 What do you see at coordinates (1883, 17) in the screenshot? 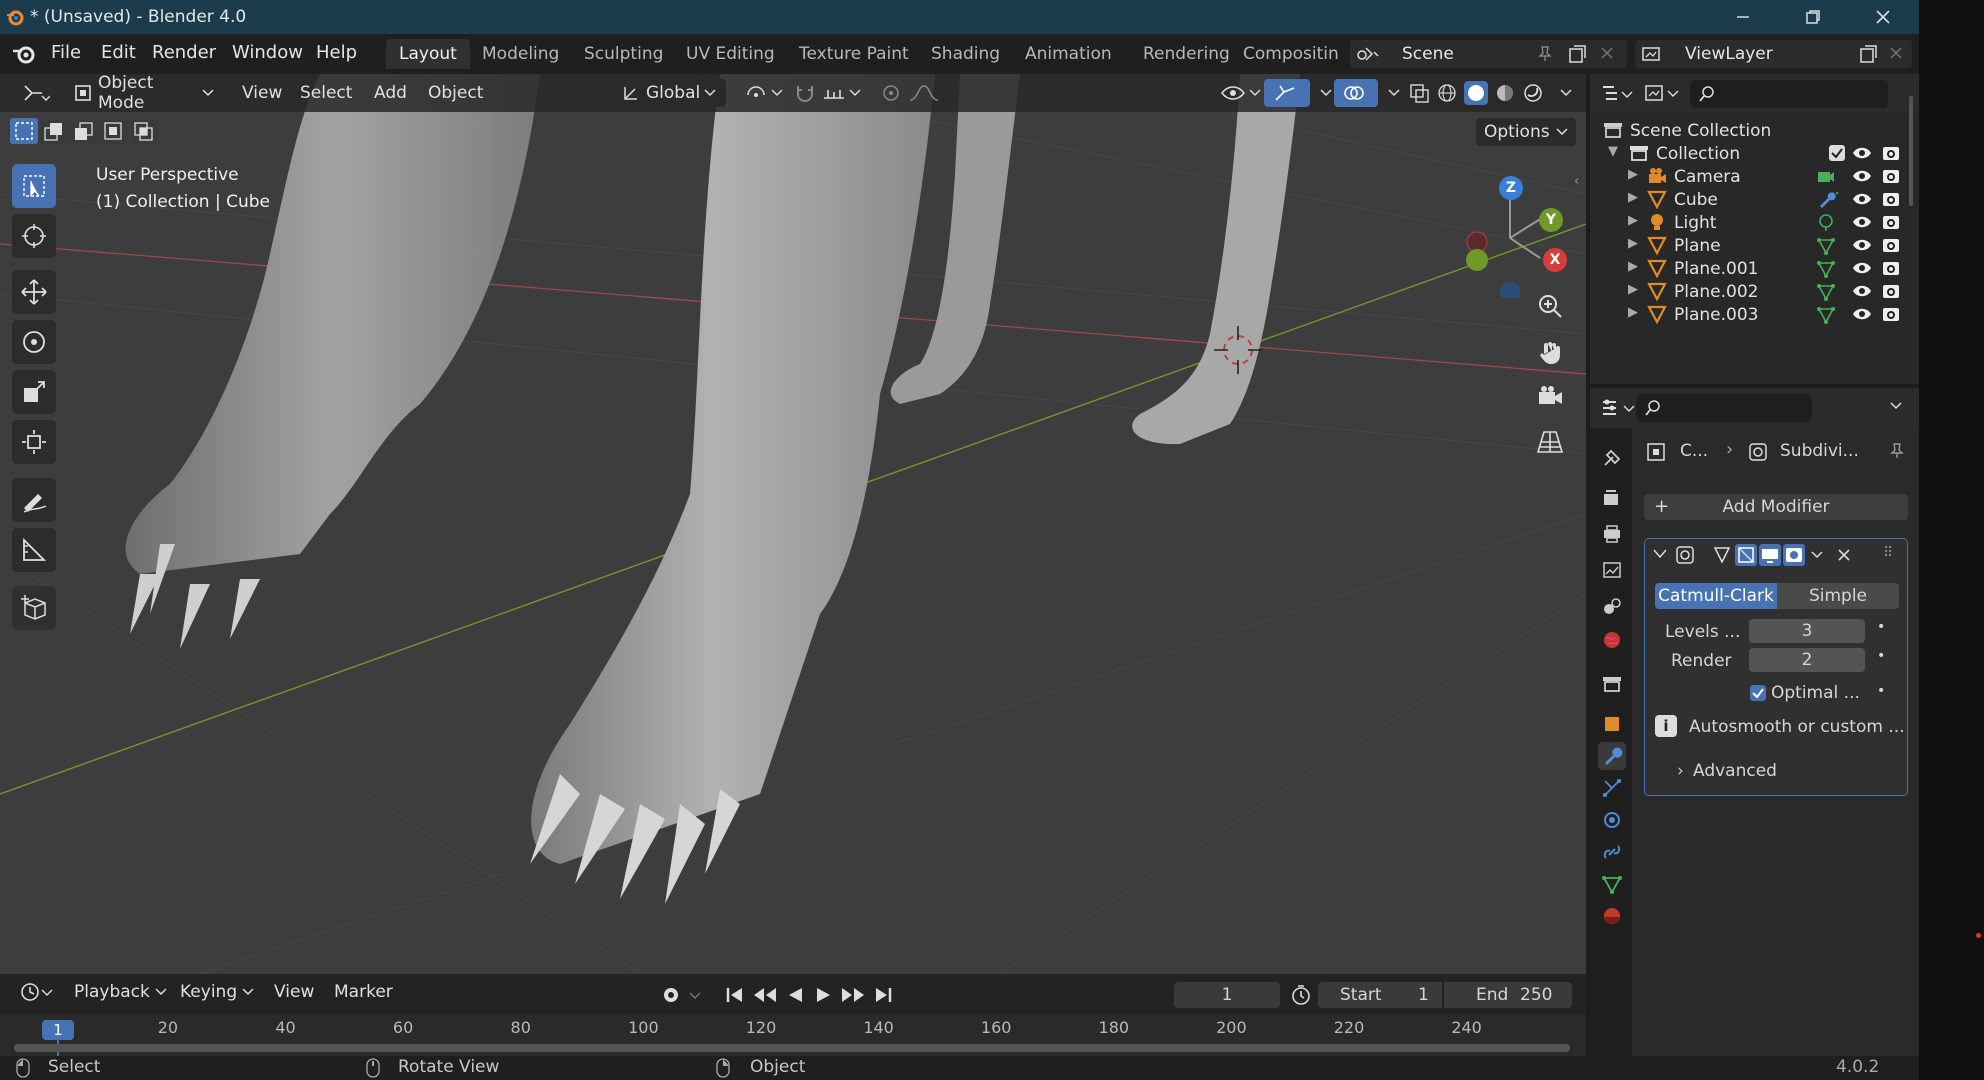
I see `close-window-button` at bounding box center [1883, 17].